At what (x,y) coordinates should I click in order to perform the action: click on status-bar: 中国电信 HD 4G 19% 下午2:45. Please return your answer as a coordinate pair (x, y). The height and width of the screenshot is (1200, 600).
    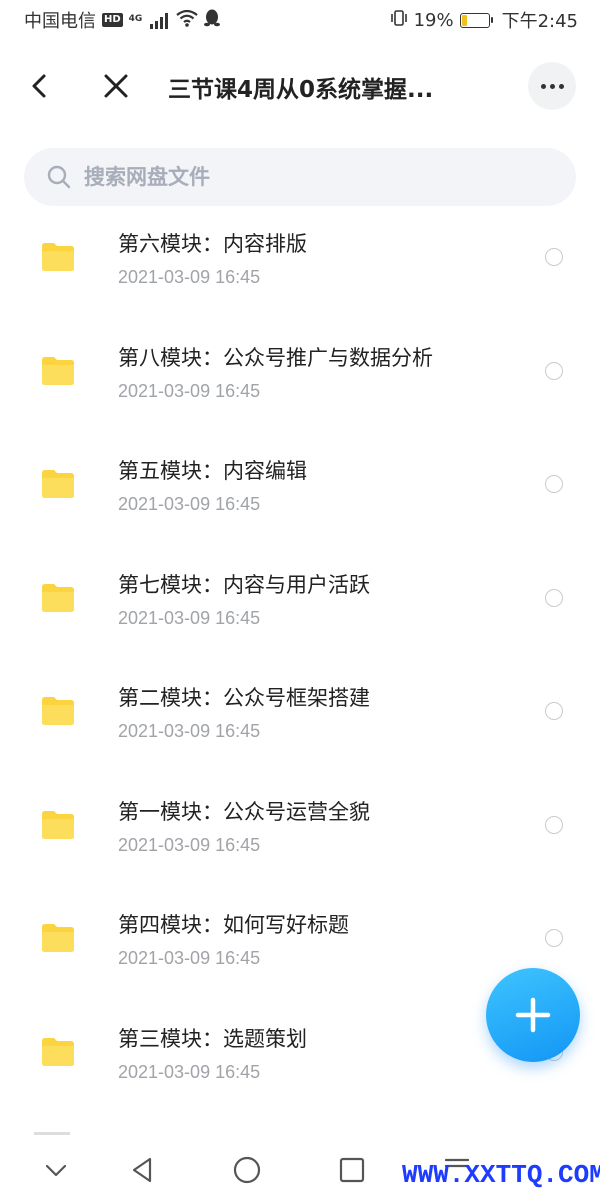
    Looking at the image, I should click on (300, 20).